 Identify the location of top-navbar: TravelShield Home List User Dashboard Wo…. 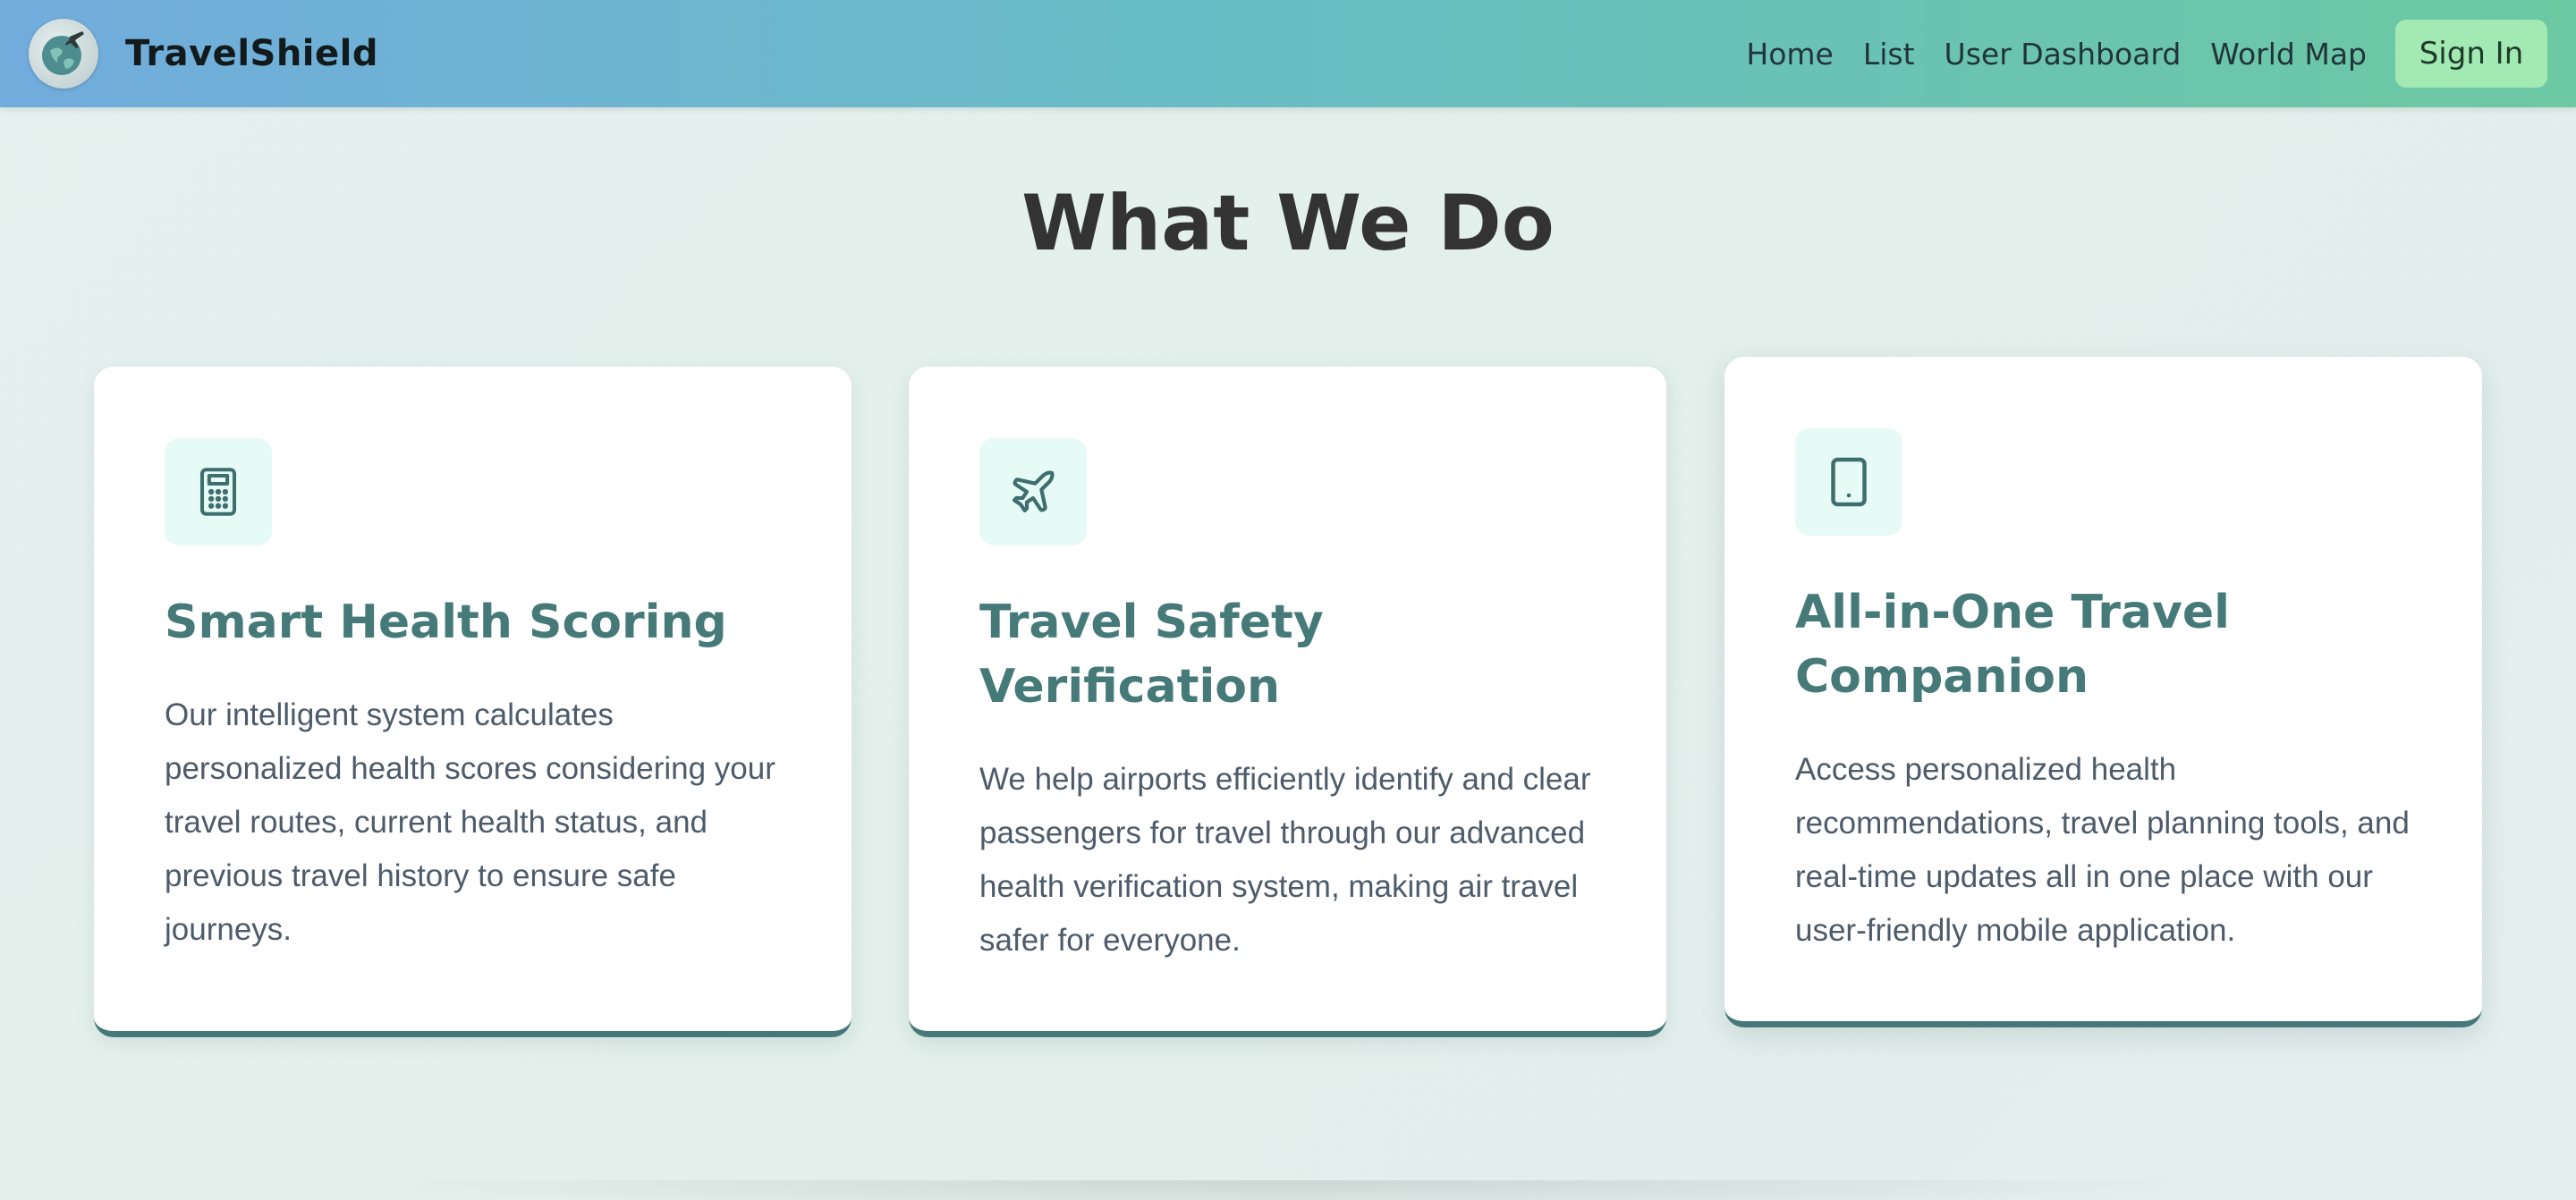
(1288, 54).